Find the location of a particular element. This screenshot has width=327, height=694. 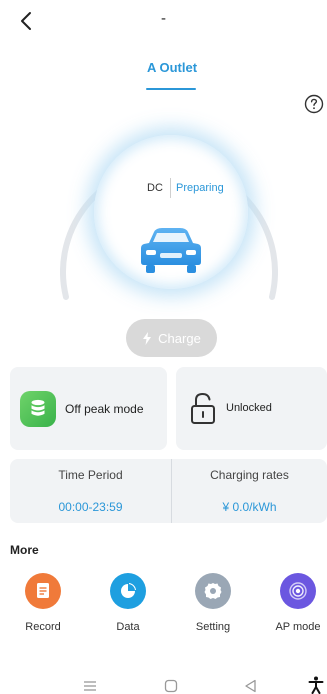

document-icon is located at coordinates (43, 591).